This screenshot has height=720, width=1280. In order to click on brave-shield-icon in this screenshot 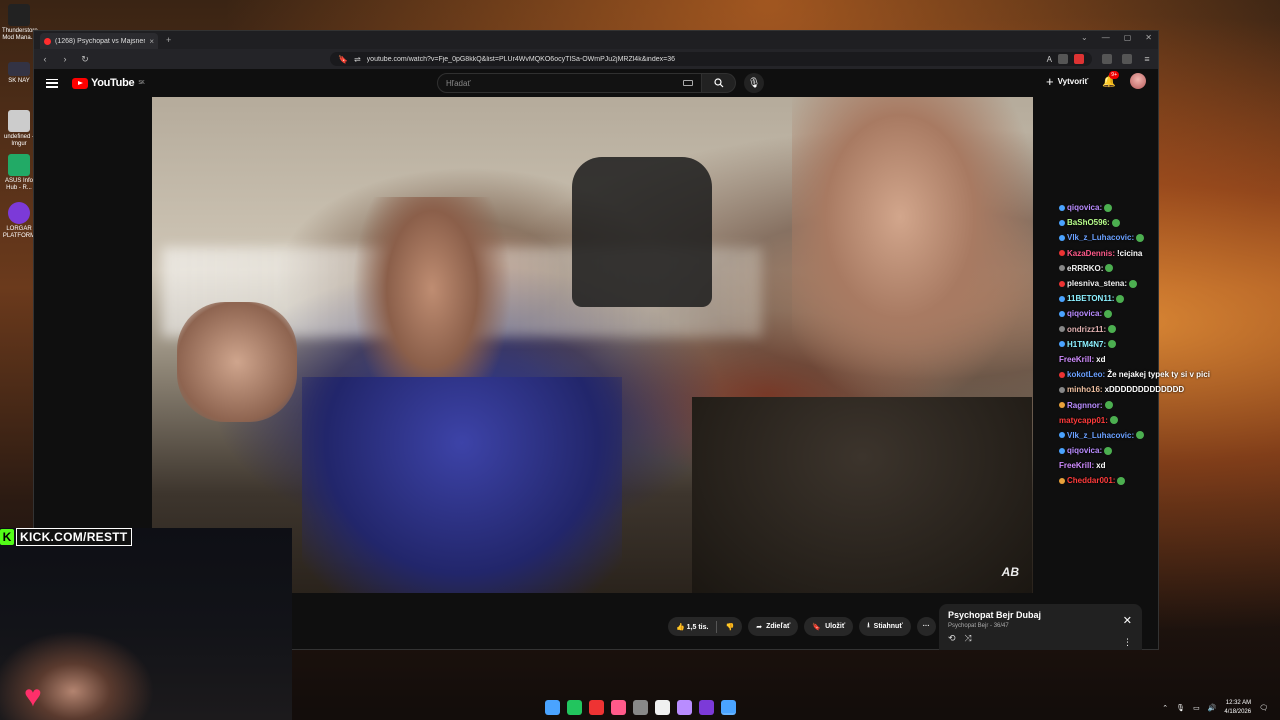, I will do `click(1079, 59)`.